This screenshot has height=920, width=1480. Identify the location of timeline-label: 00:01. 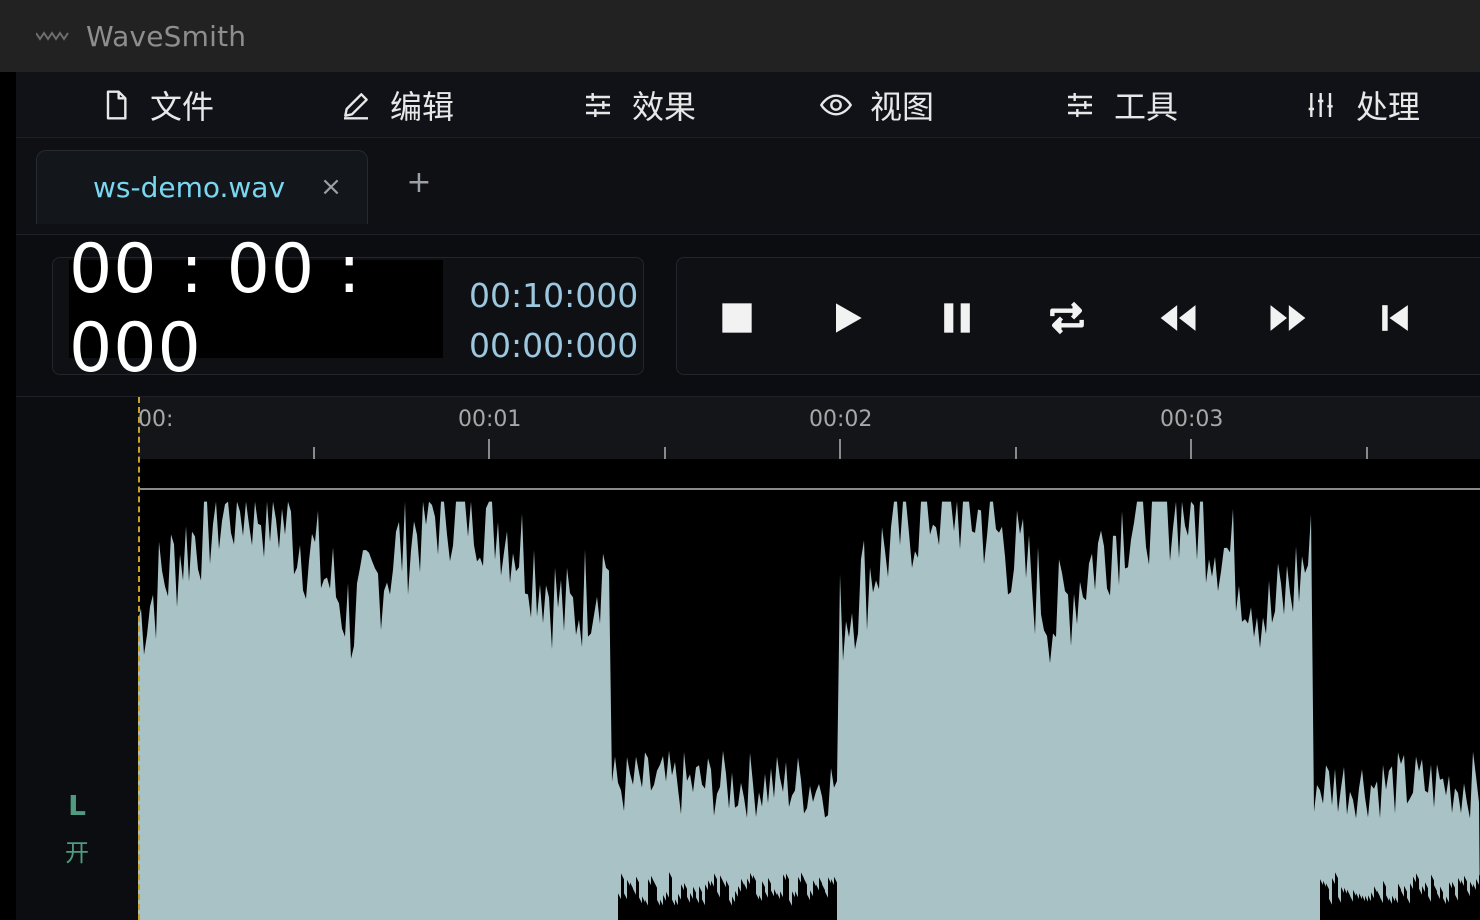
(490, 419).